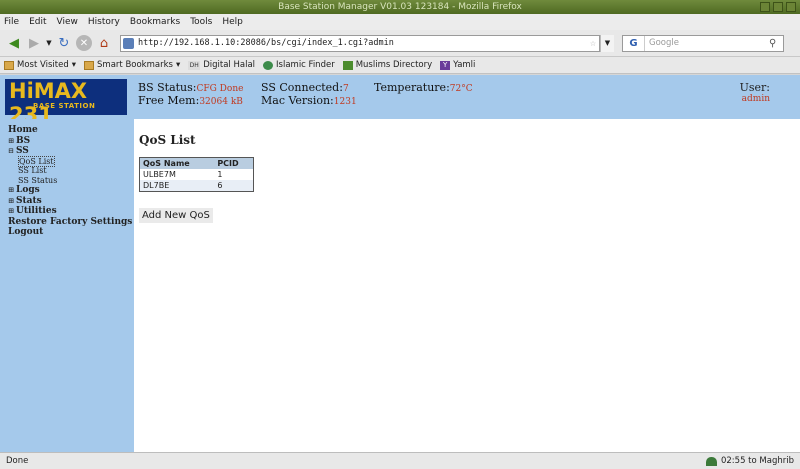  I want to click on table-row: ULBE7M 1, so click(197, 174).